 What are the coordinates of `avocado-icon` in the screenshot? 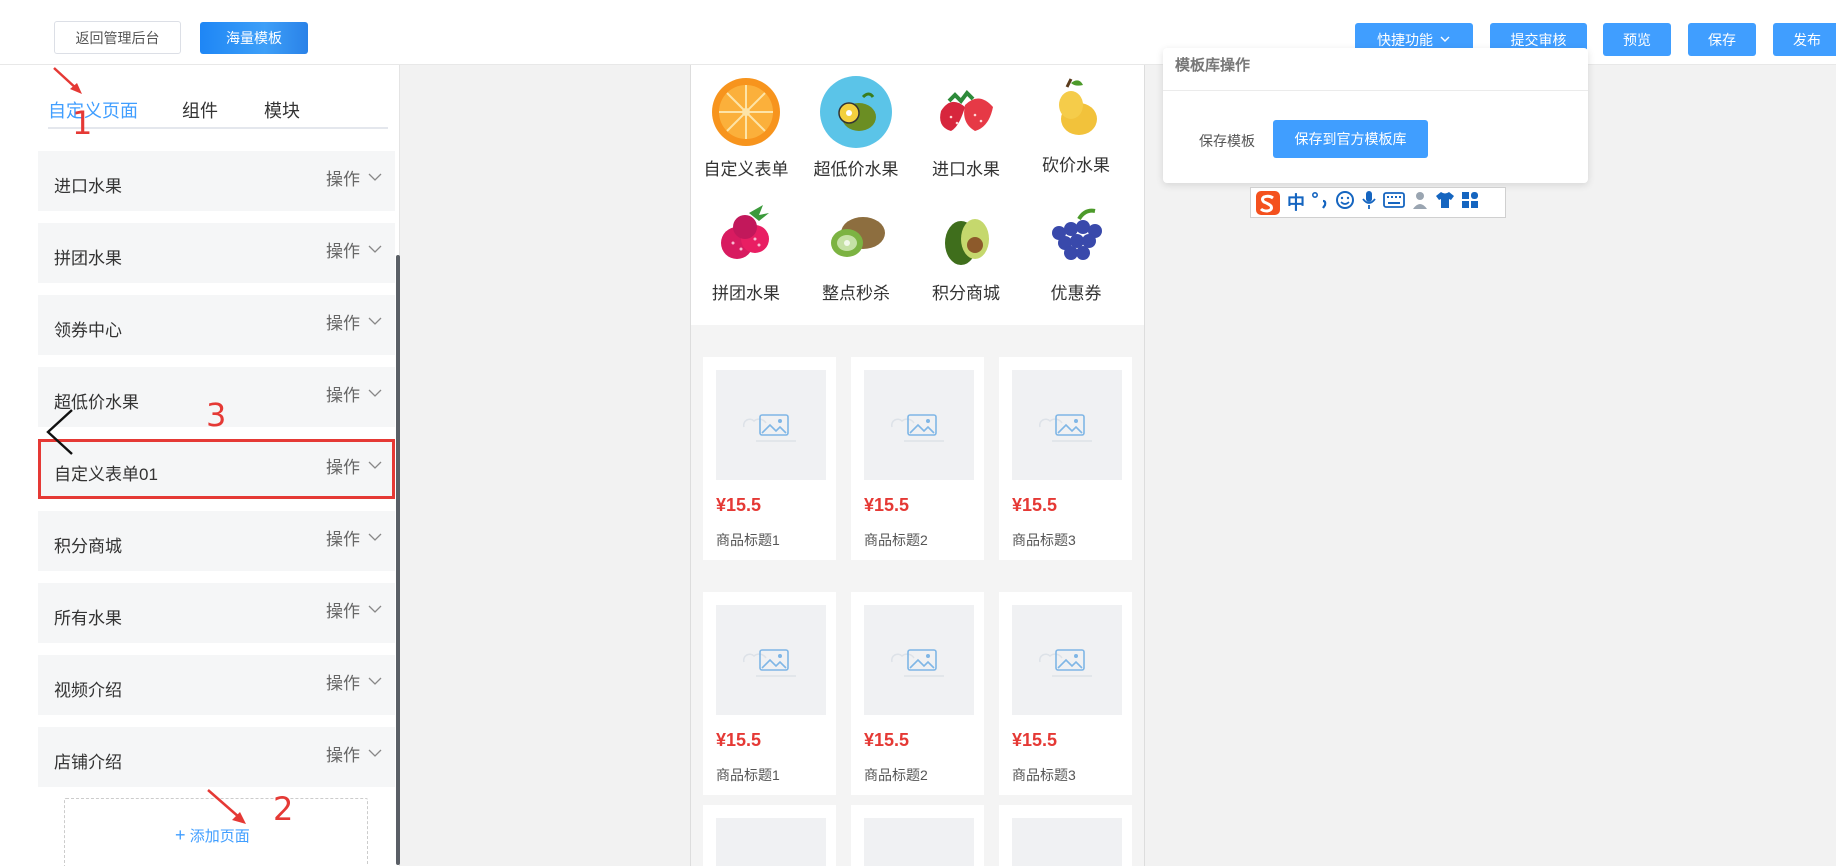 It's located at (966, 236).